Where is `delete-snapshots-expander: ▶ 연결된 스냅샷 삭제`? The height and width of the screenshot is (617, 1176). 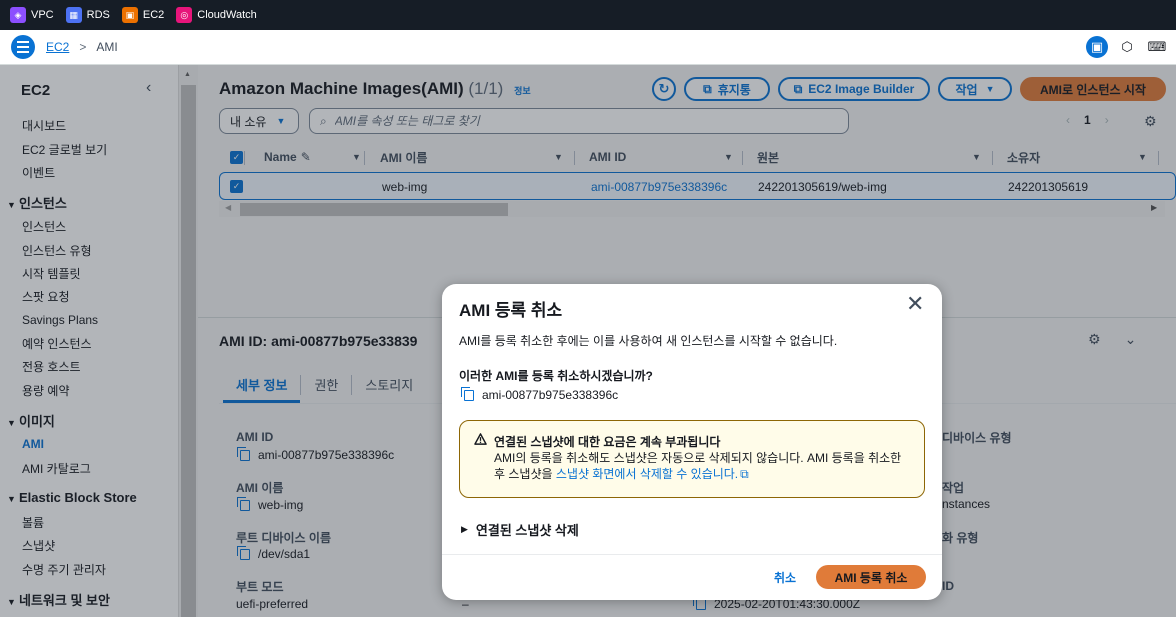 delete-snapshots-expander: ▶ 연결된 스냅샷 삭제 is located at coordinates (520, 529).